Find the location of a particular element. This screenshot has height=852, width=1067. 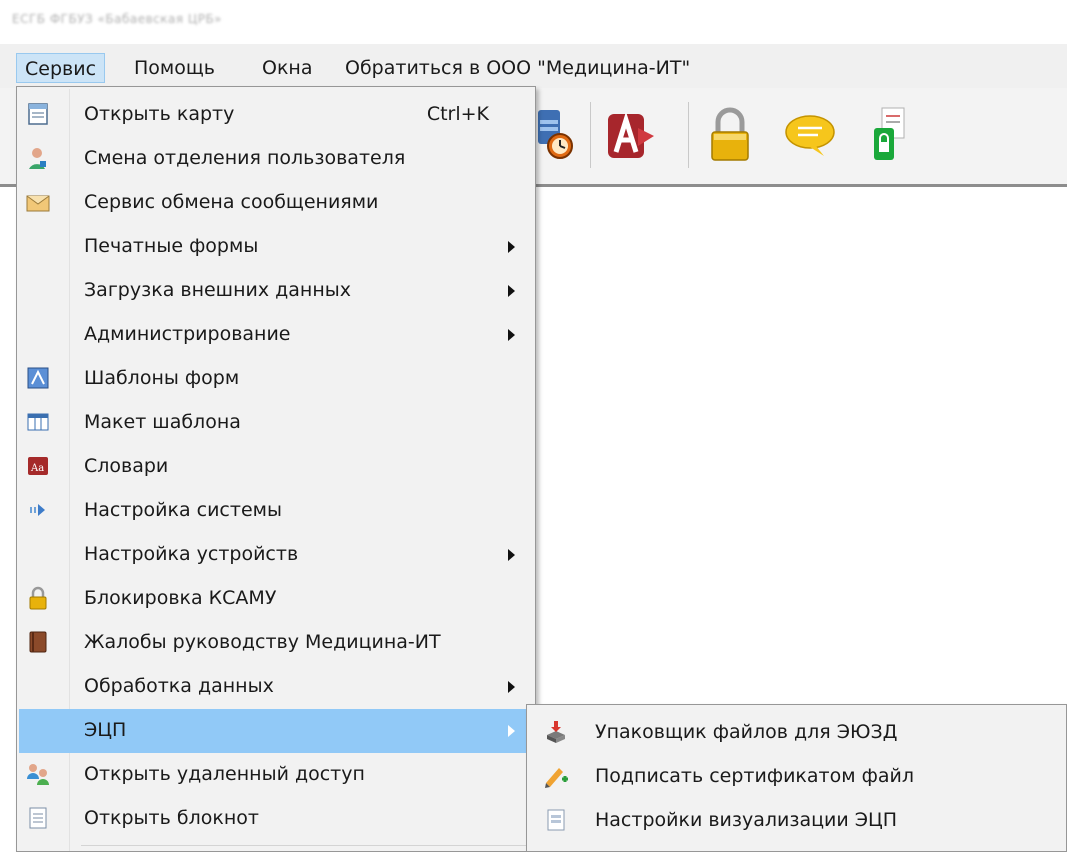

packer-icon is located at coordinates (556, 732).